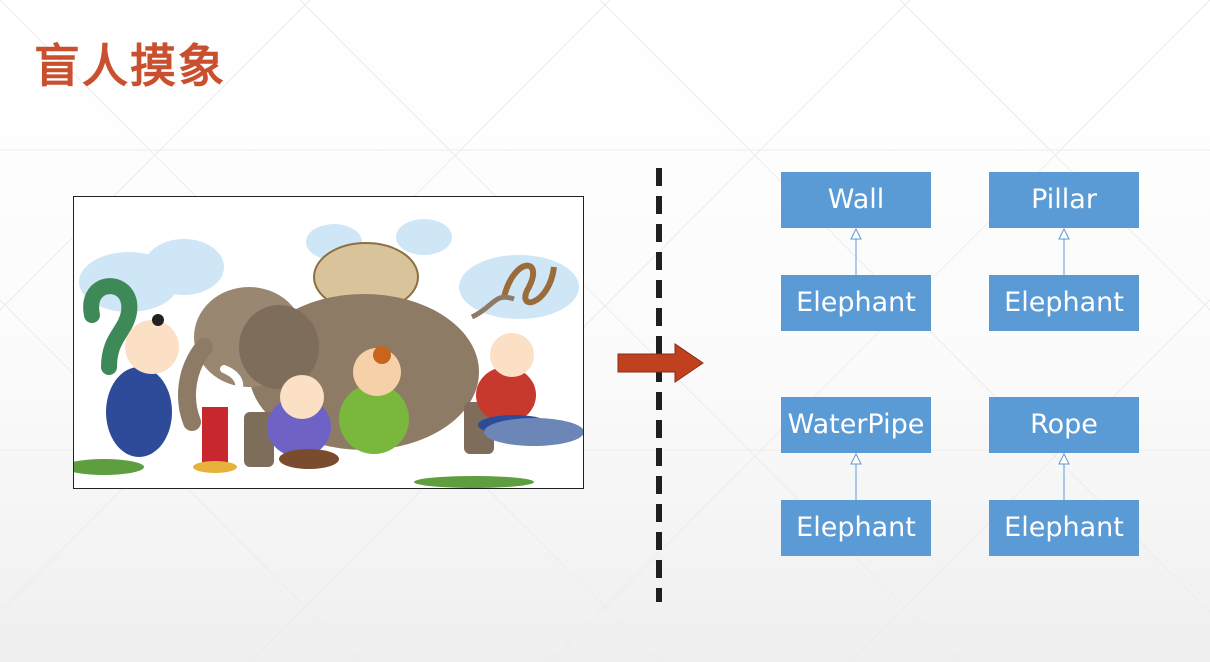 This screenshot has height=662, width=1210. I want to click on class-box-rope: Rope, so click(1064, 425).